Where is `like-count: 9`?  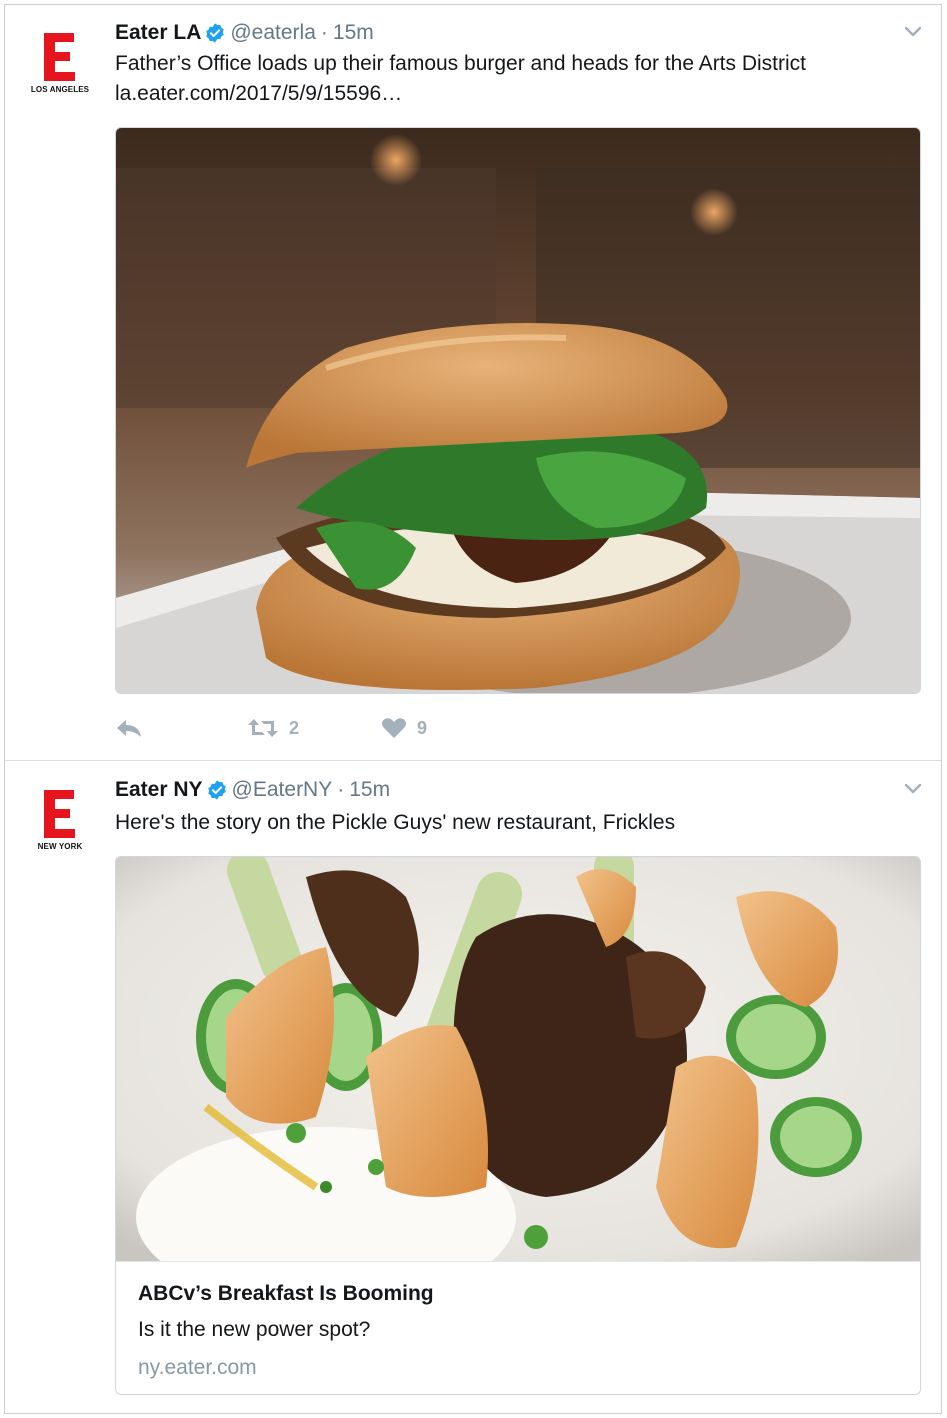
like-count: 9 is located at coordinates (422, 727).